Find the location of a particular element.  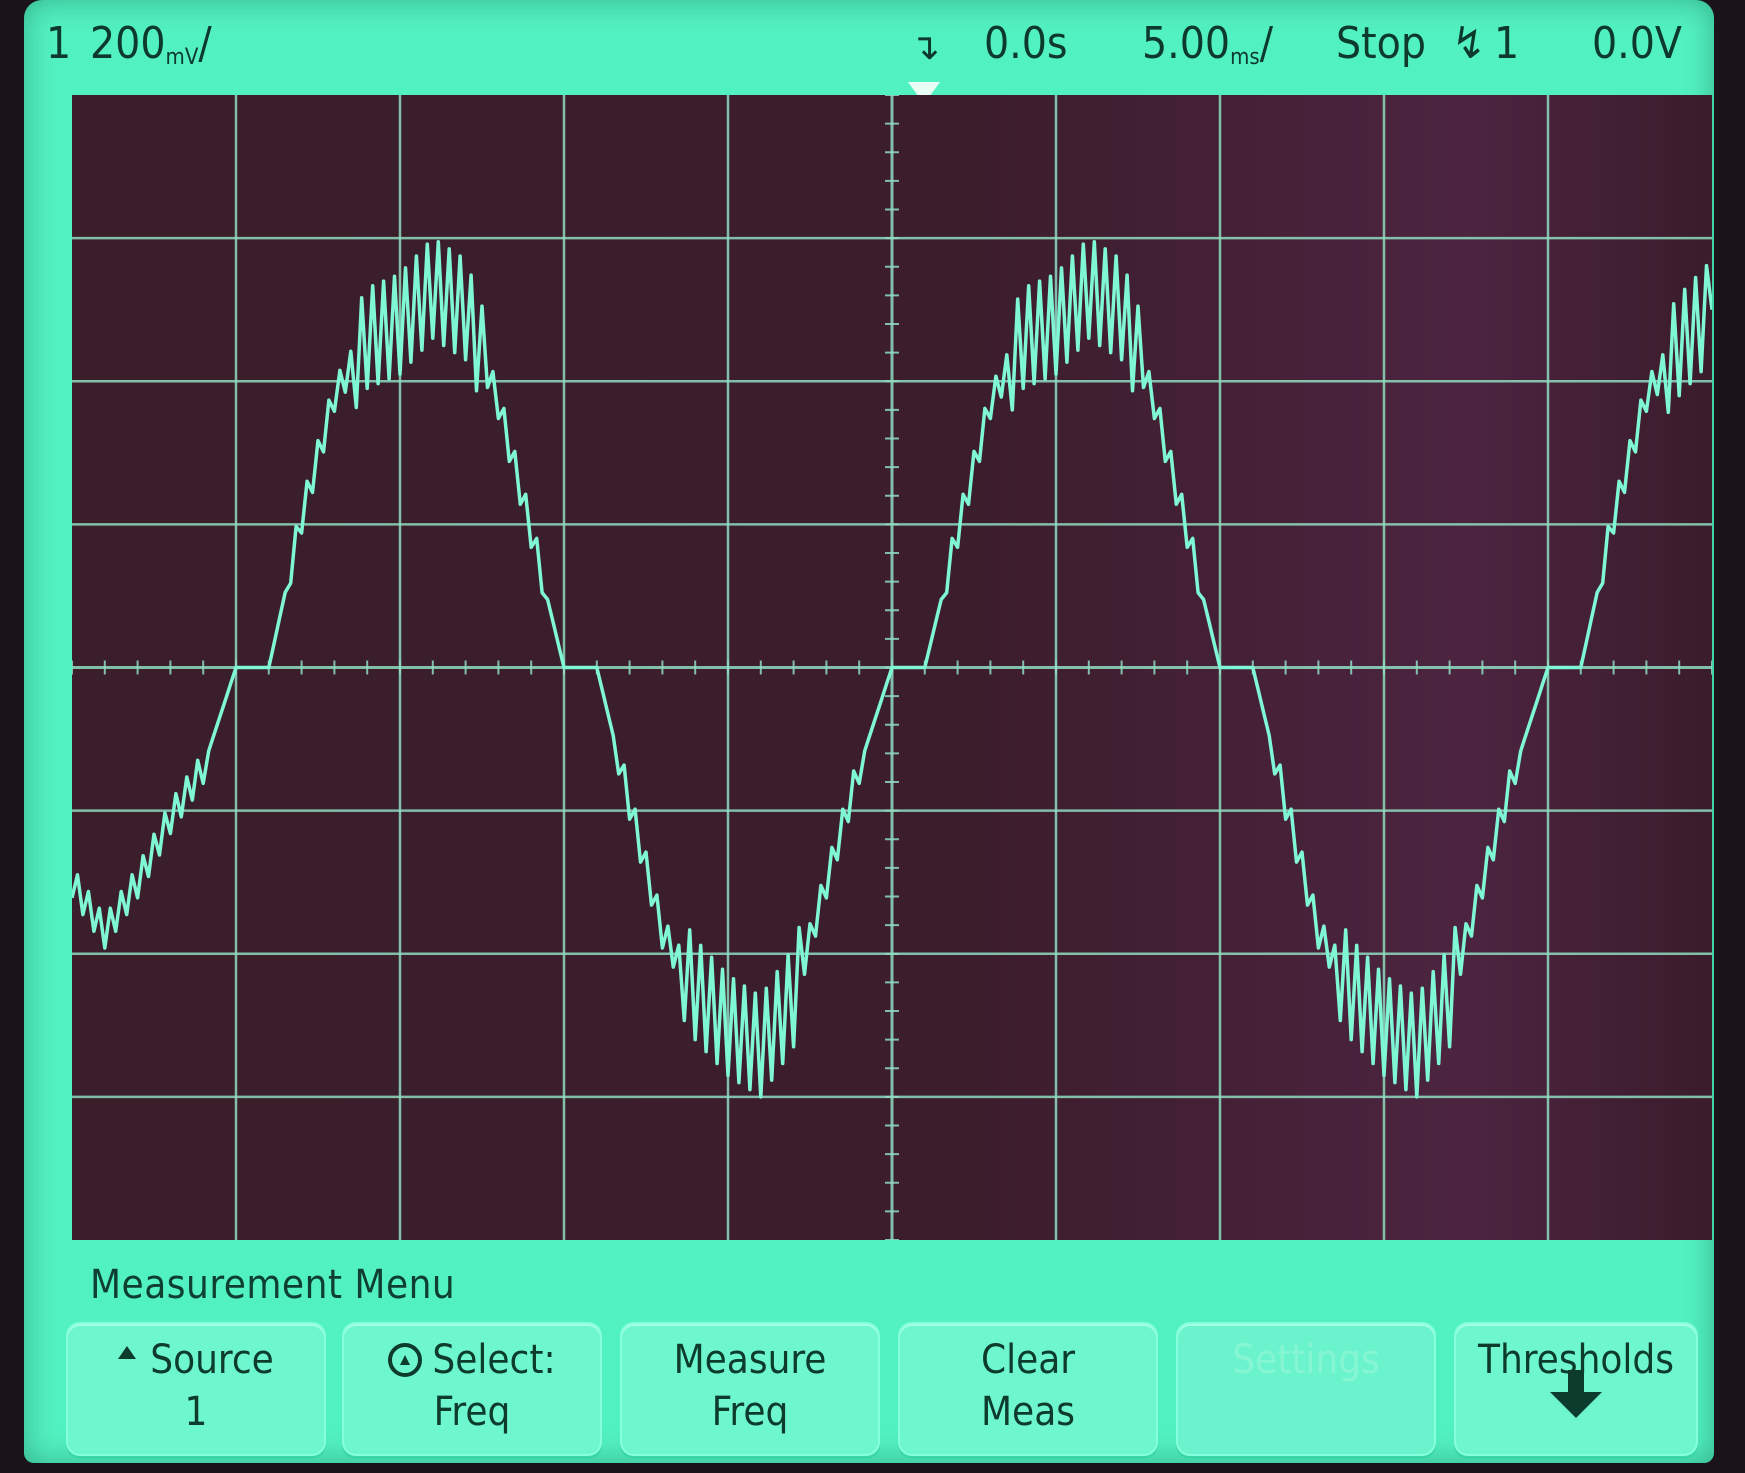

softkey-label: Measure is located at coordinates (750, 1360).